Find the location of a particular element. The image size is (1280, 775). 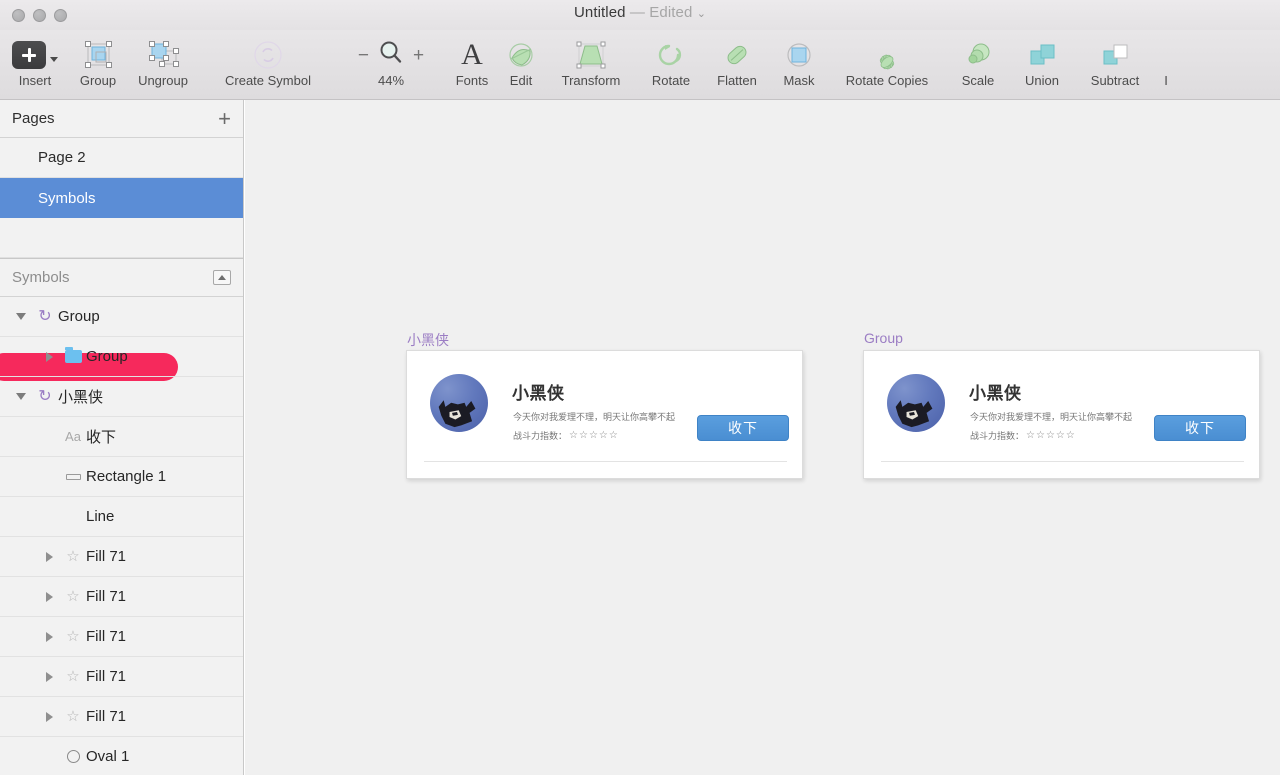

toolbar-item-group: Group is located at coordinates (98, 59).